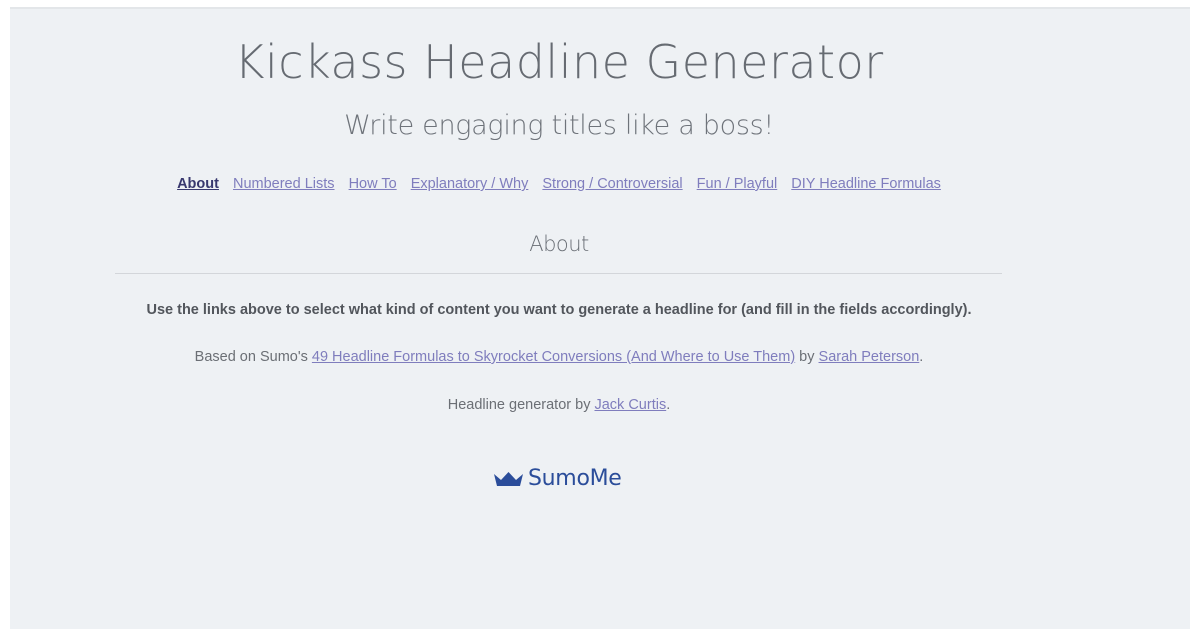 This screenshot has height=630, width=1200. What do you see at coordinates (558, 273) in the screenshot?
I see `section-divider` at bounding box center [558, 273].